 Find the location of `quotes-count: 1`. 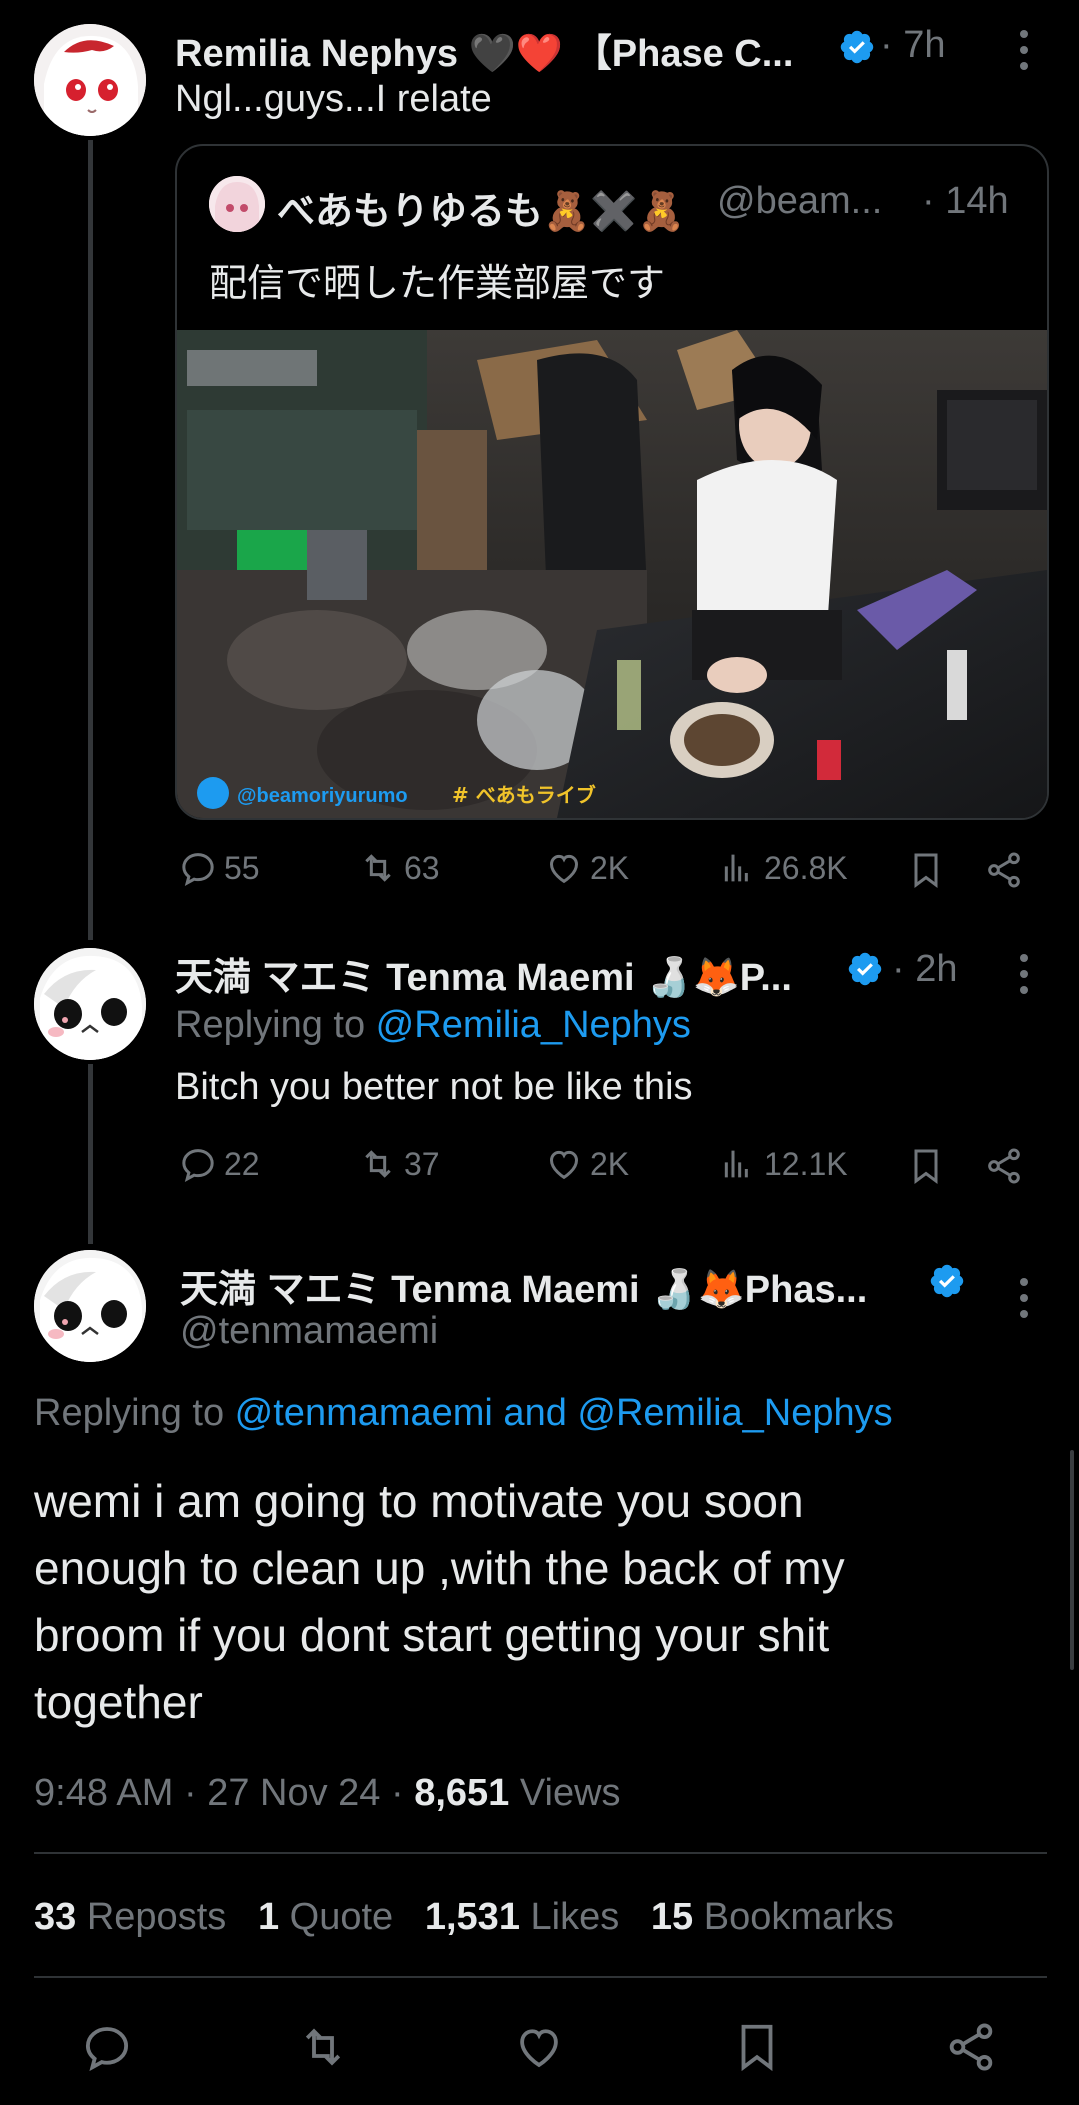

quotes-count: 1 is located at coordinates (268, 1917).